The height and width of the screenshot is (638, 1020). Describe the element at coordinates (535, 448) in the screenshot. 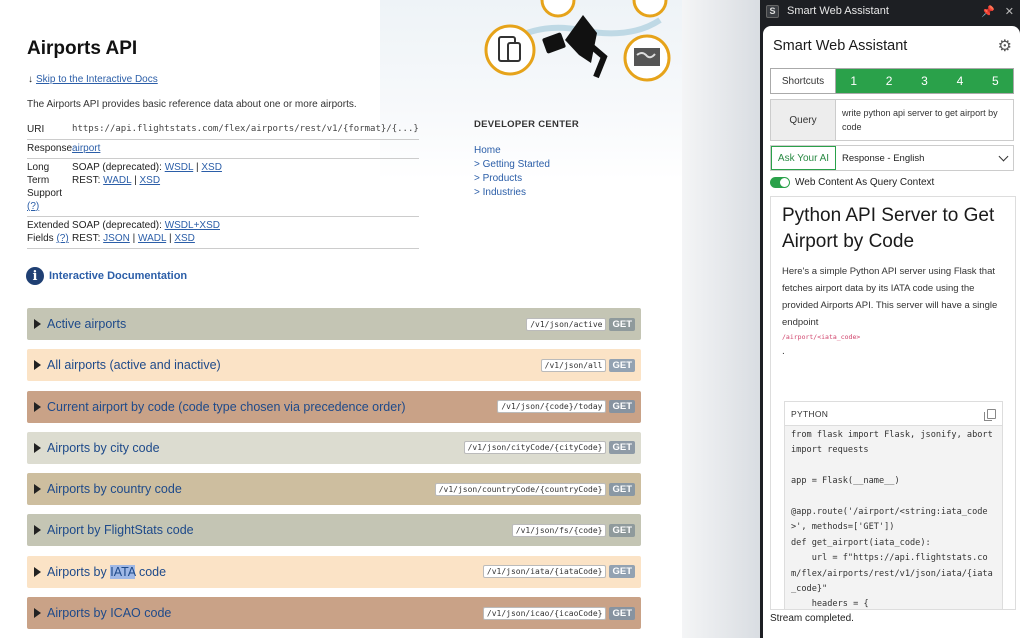

I see `endpoint-path: /v1/json/cityCode/{cityCode}` at that location.